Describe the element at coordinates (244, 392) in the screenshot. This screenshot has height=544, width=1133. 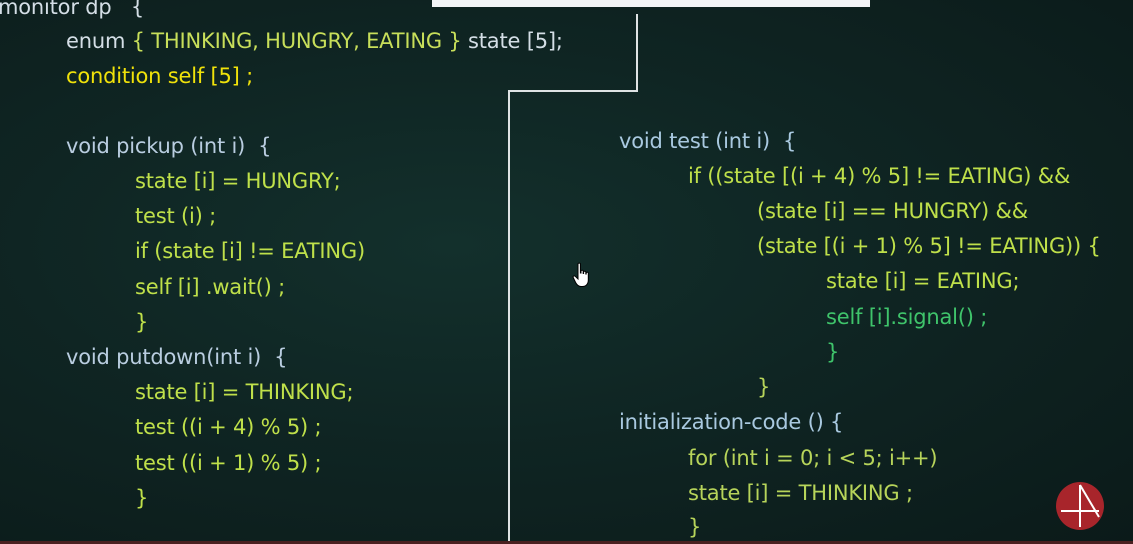
I see `code-line: state [i] = THINKING;` at that location.